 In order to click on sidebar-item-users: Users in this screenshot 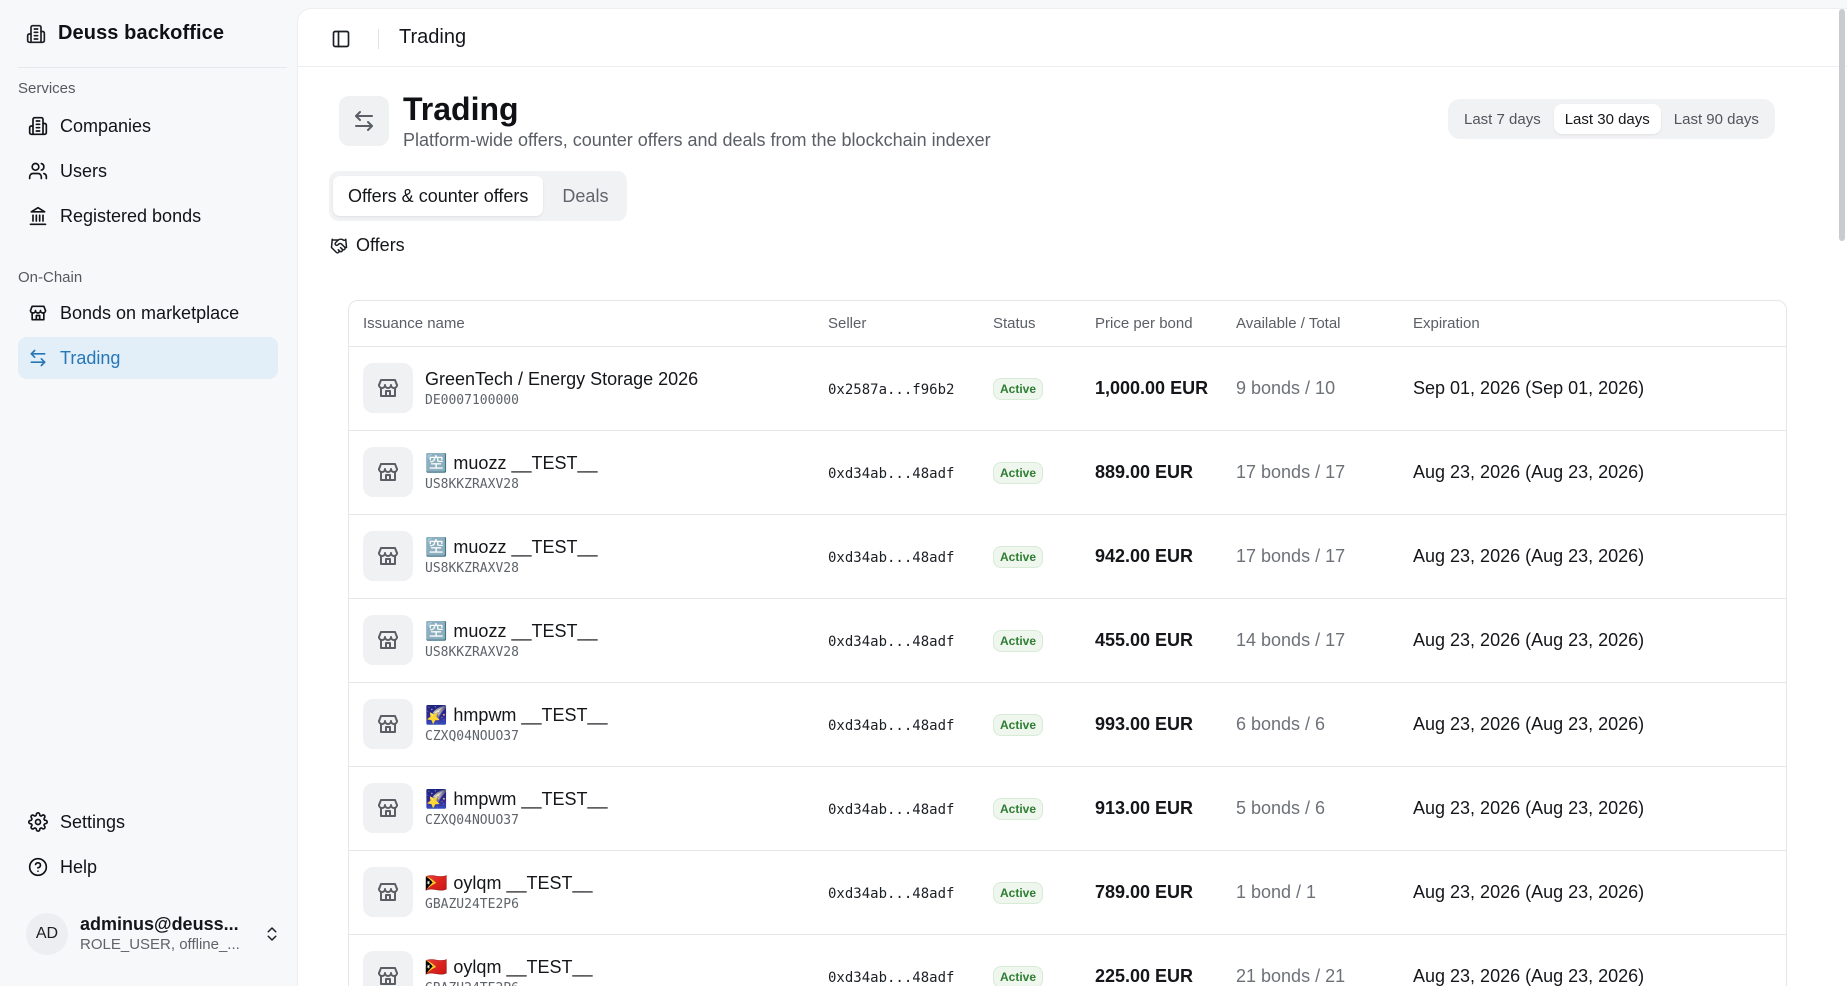, I will do `click(148, 171)`.